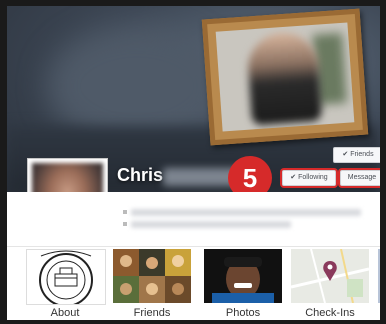 The height and width of the screenshot is (324, 386). I want to click on tile-label-photos: Photos, so click(243, 313).